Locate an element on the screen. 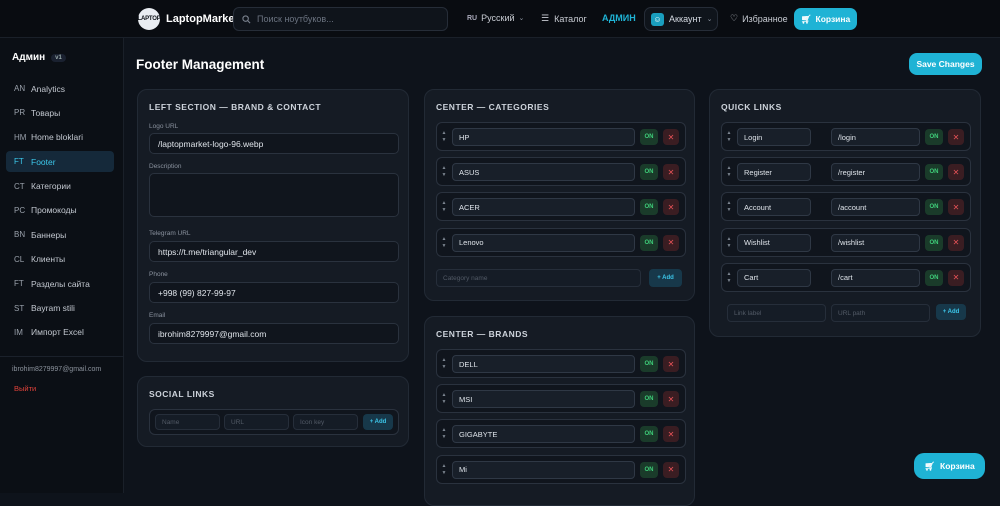 The image size is (1000, 506). sidebar-item-10: IM Импорт Excel is located at coordinates (60, 332).